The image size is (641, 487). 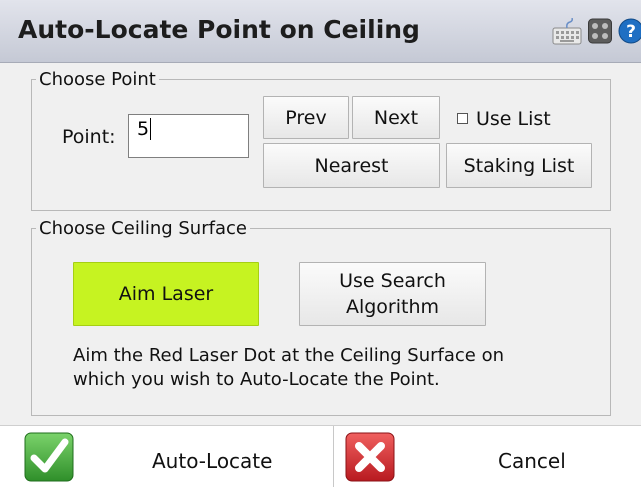 I want to click on staking-list-label: Staking List, so click(x=519, y=165).